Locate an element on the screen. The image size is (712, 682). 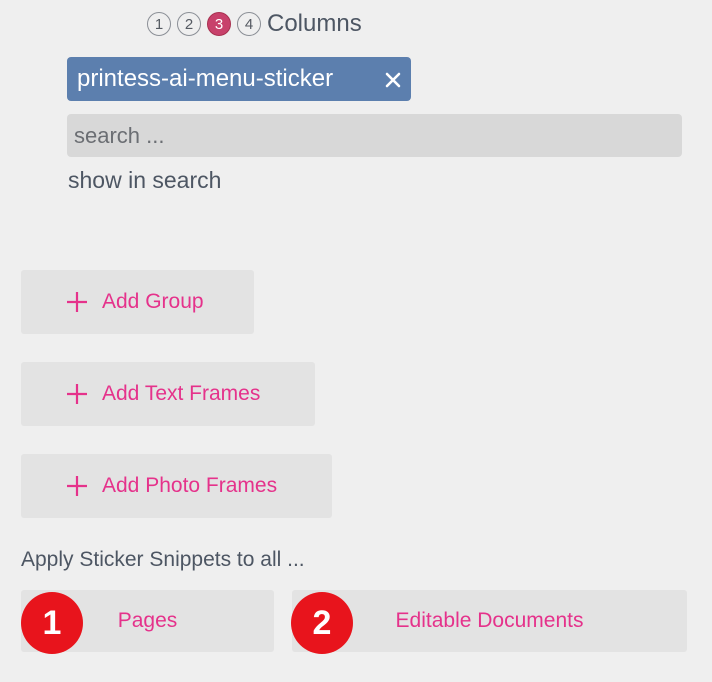
column-option-2: 2 is located at coordinates (189, 24).